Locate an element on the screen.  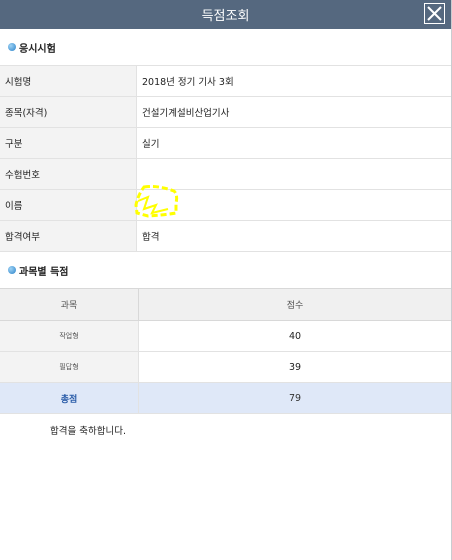
table-row: 종목(자격) 건설기계설비산업기사 is located at coordinates (225, 112).